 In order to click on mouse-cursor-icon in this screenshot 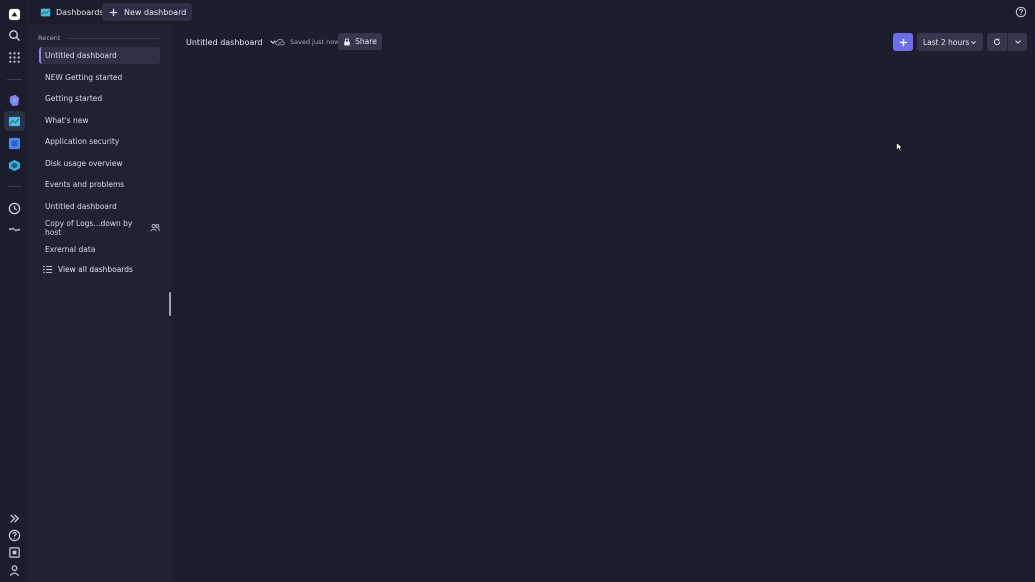, I will do `click(899, 147)`.